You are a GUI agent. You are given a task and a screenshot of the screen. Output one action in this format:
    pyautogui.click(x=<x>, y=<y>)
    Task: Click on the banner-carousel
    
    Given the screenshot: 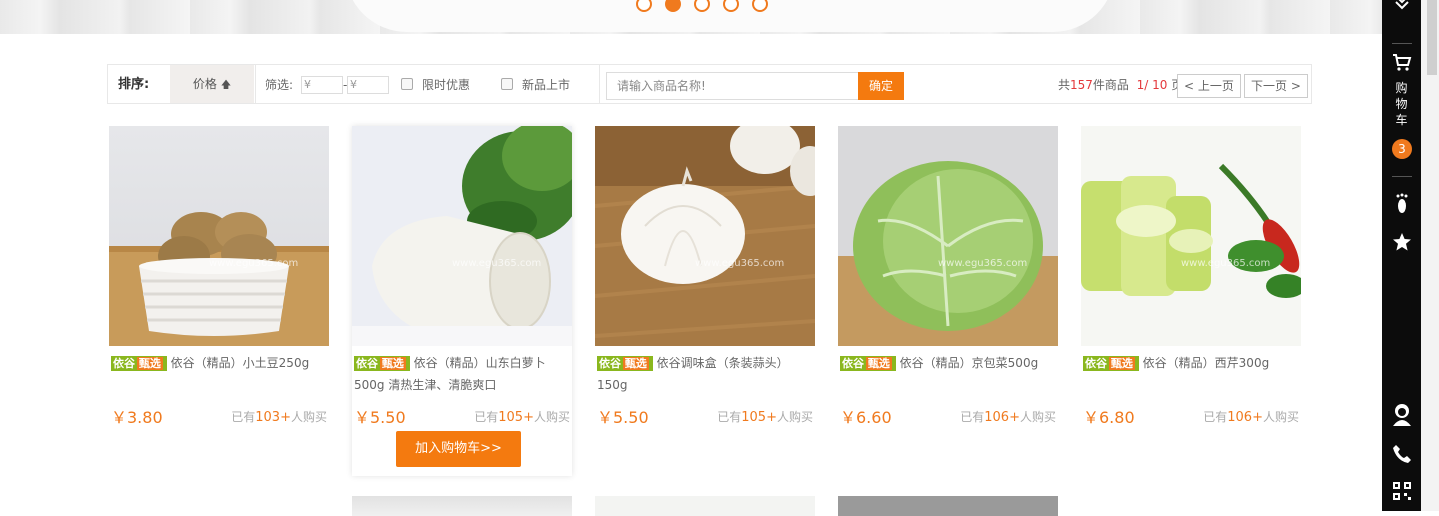 What is the action you would take?
    pyautogui.click(x=691, y=17)
    